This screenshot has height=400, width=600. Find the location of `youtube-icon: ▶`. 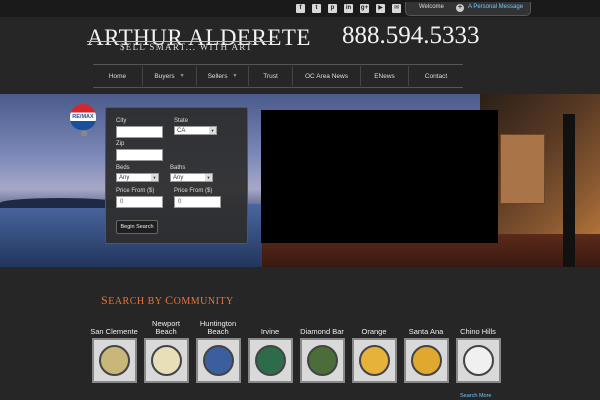

youtube-icon: ▶ is located at coordinates (380, 8).